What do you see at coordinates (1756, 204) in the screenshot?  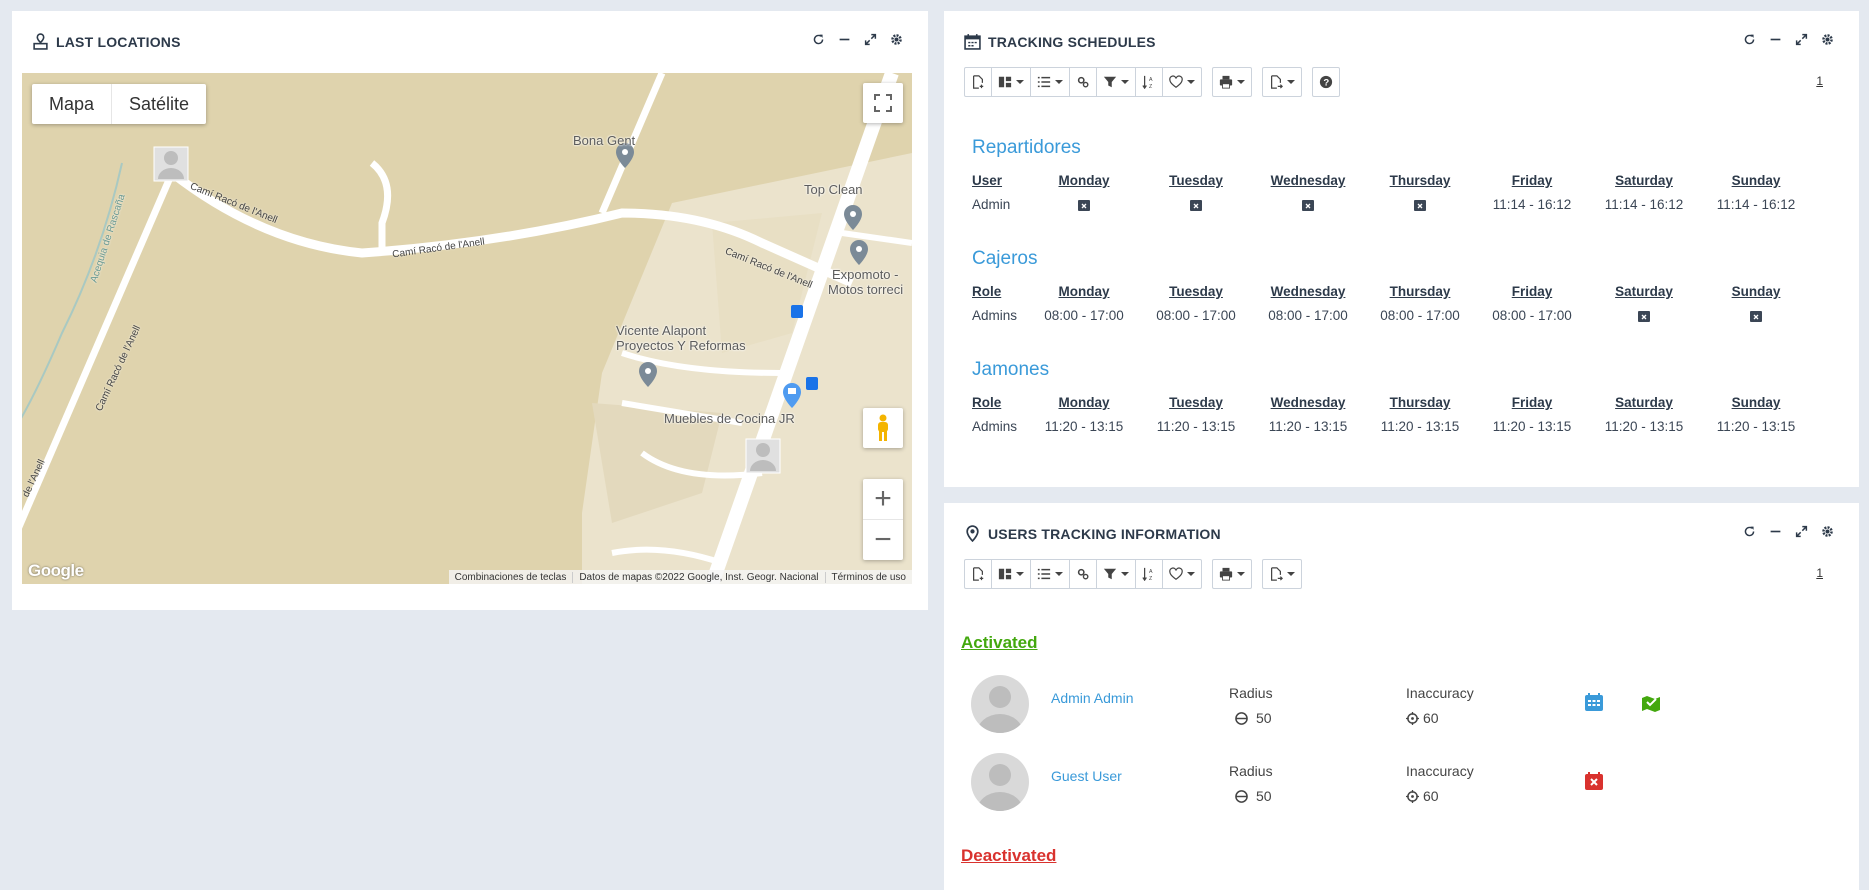 I see `schedule-cell: 11:14 - 16:12` at bounding box center [1756, 204].